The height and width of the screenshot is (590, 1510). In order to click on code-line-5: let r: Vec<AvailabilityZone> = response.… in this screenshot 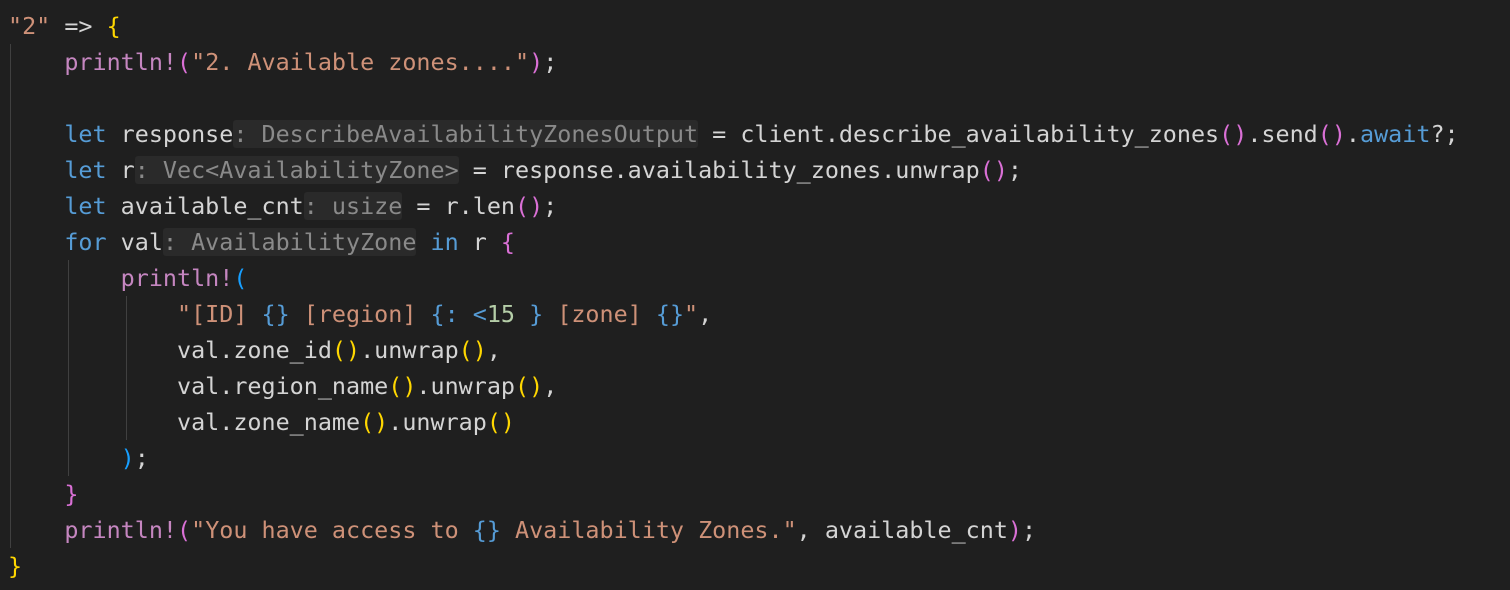, I will do `click(543, 170)`.